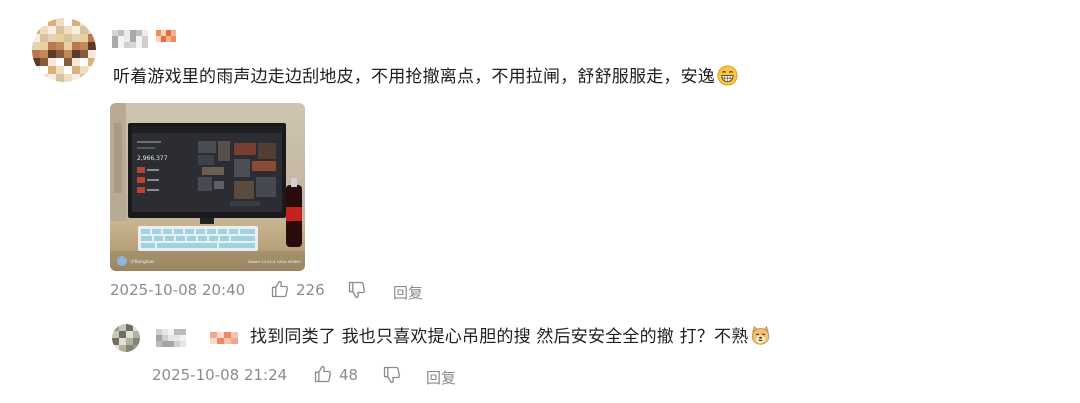 The height and width of the screenshot is (403, 1080). I want to click on reply-body: 找到同类了 我也只喜欢提心吊胆的搜 然后安安全全的撤 打？不熟, so click(510, 337).